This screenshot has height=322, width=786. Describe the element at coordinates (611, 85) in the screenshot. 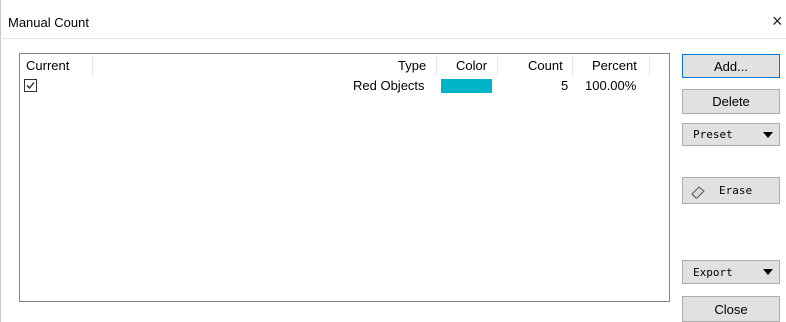

I see `percent-cell: 100.00%` at that location.